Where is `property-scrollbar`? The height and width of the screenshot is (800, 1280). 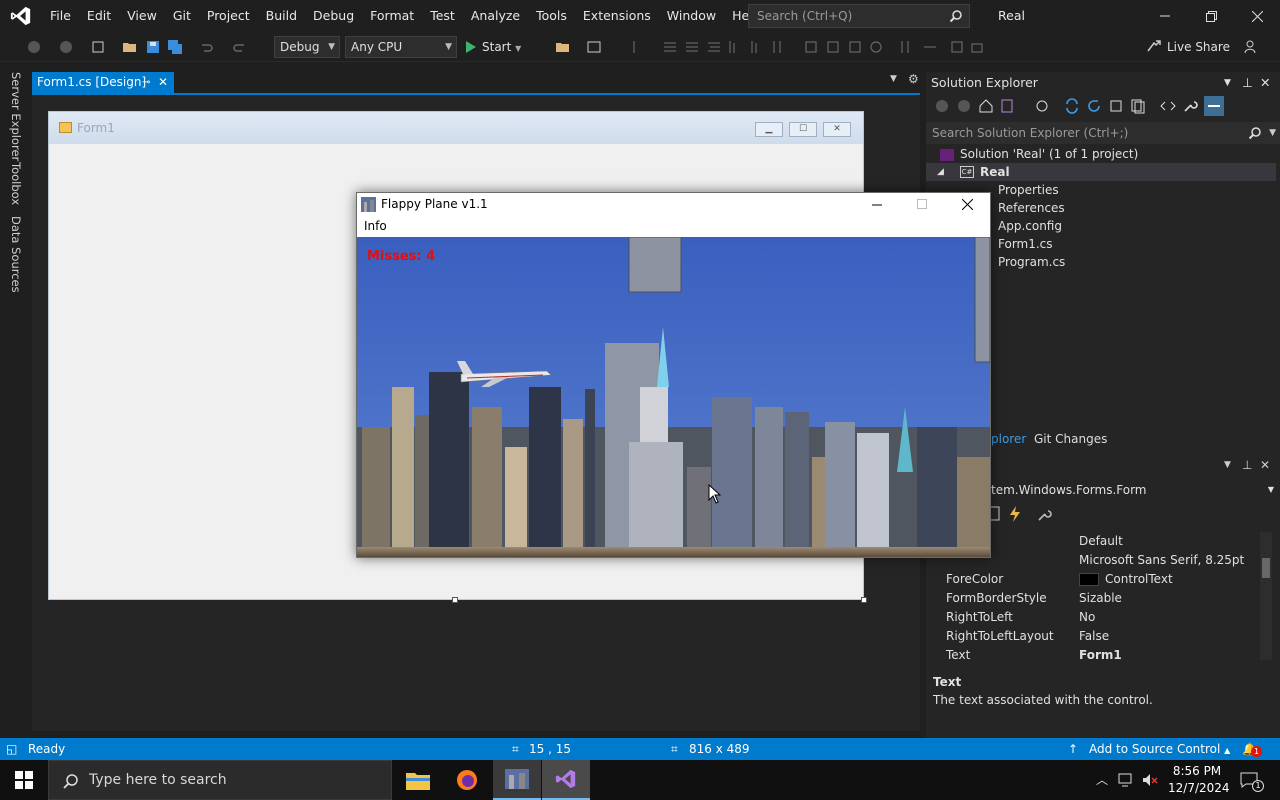 property-scrollbar is located at coordinates (1266, 596).